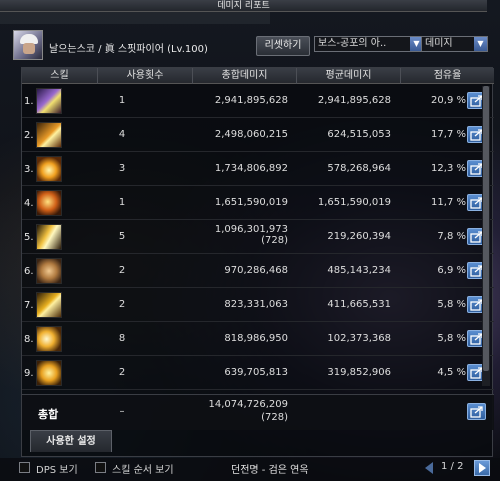  I want to click on row-rank: 7., so click(29, 305).